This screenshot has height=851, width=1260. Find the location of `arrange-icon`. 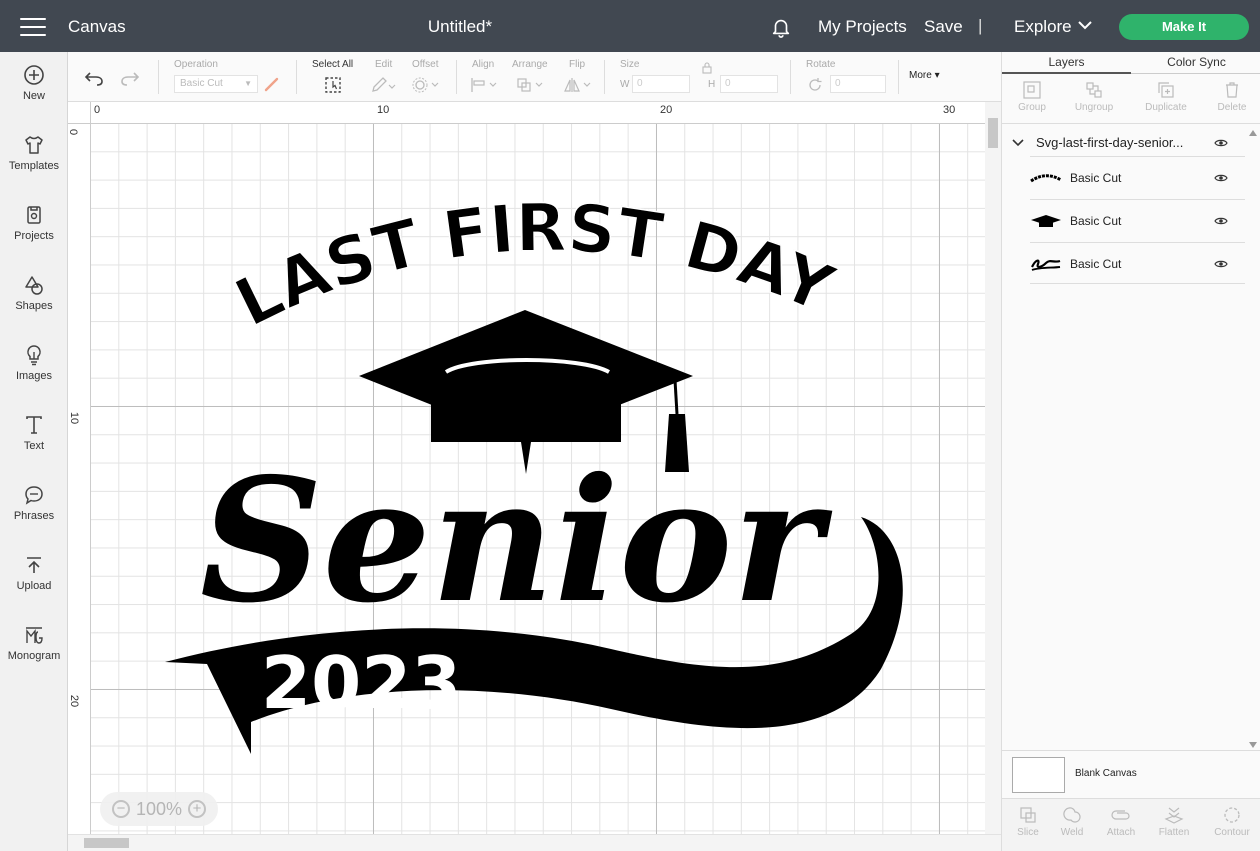

arrange-icon is located at coordinates (530, 85).